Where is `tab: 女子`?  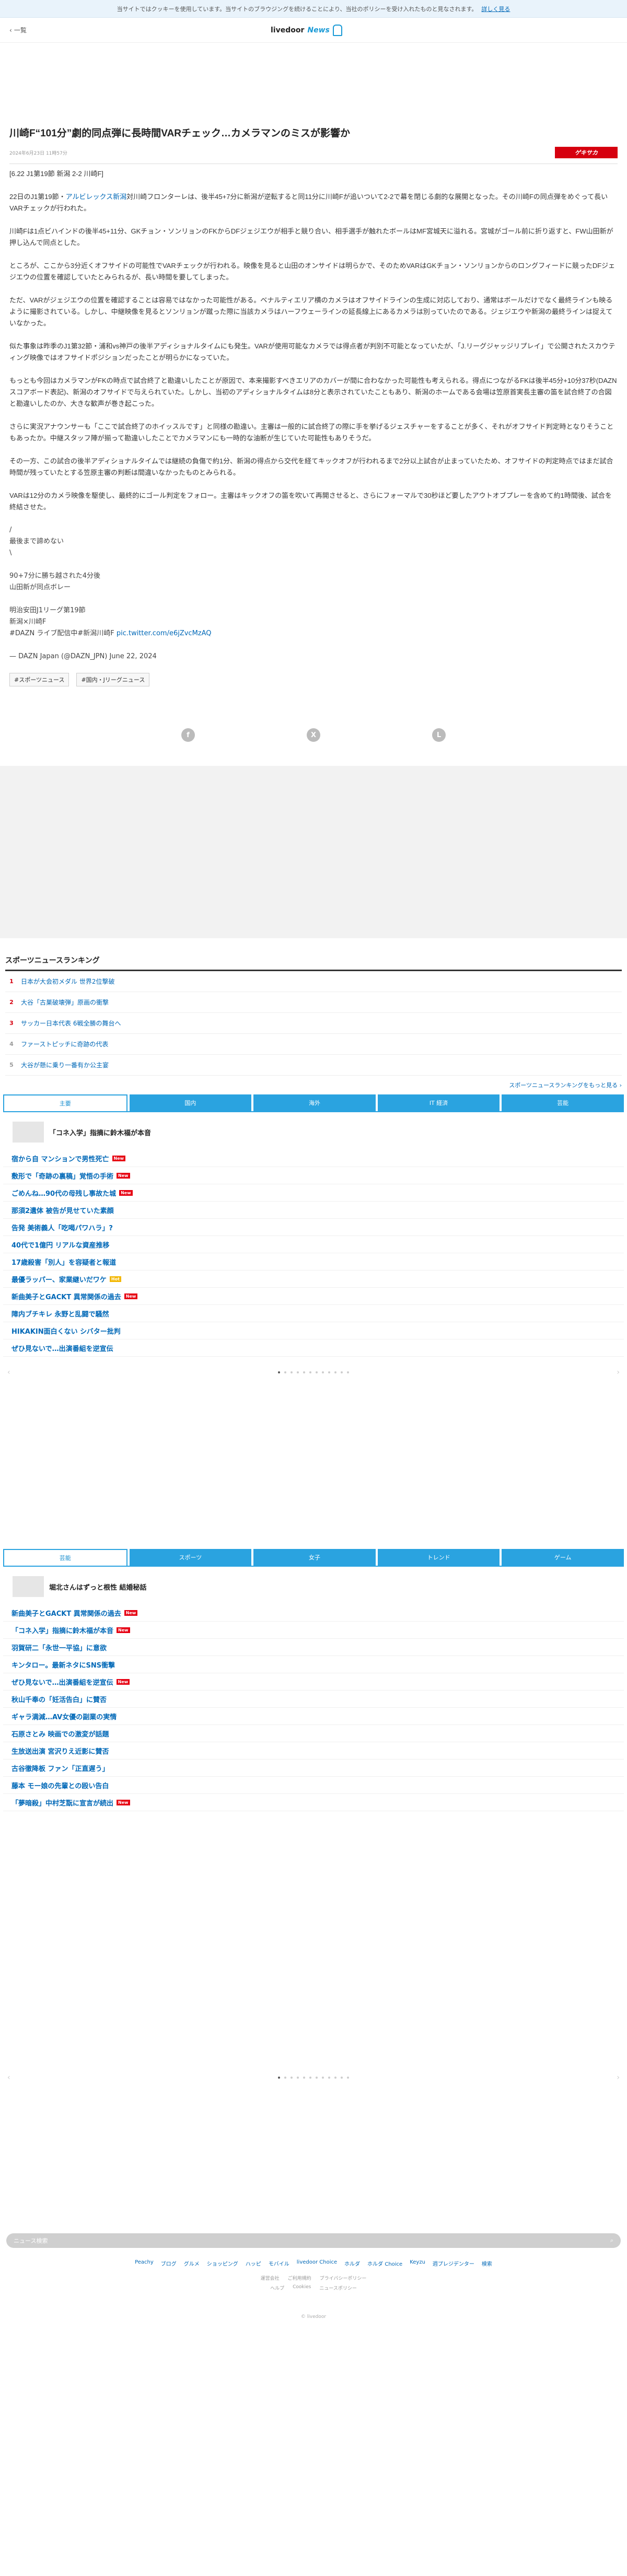 tab: 女子 is located at coordinates (314, 1557).